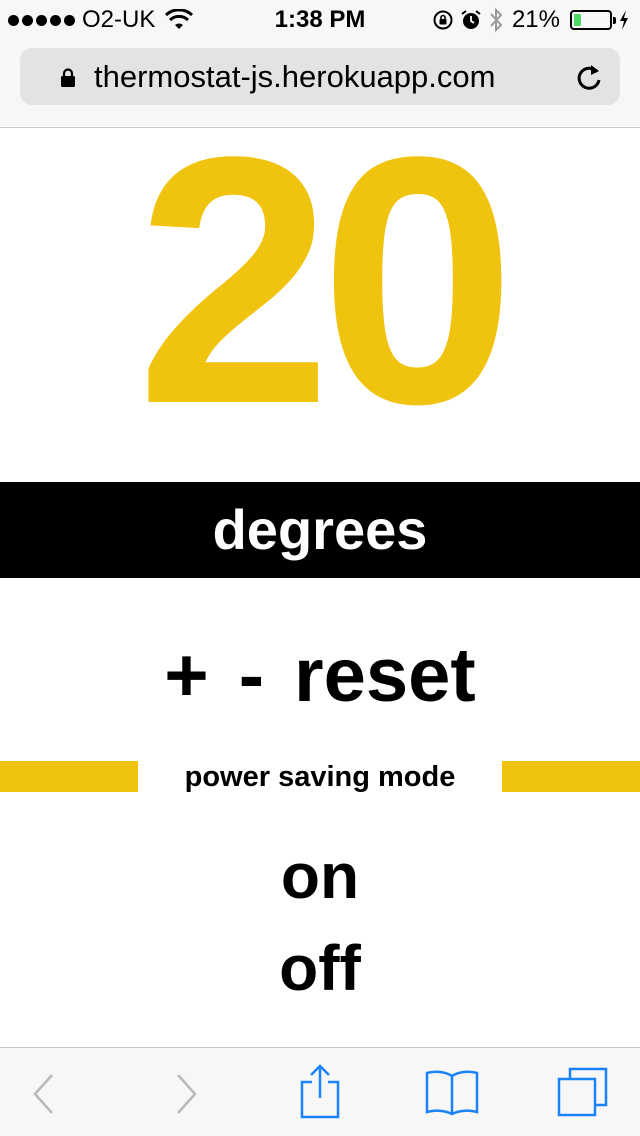  What do you see at coordinates (452, 1092) in the screenshot?
I see `bookmarks-icon` at bounding box center [452, 1092].